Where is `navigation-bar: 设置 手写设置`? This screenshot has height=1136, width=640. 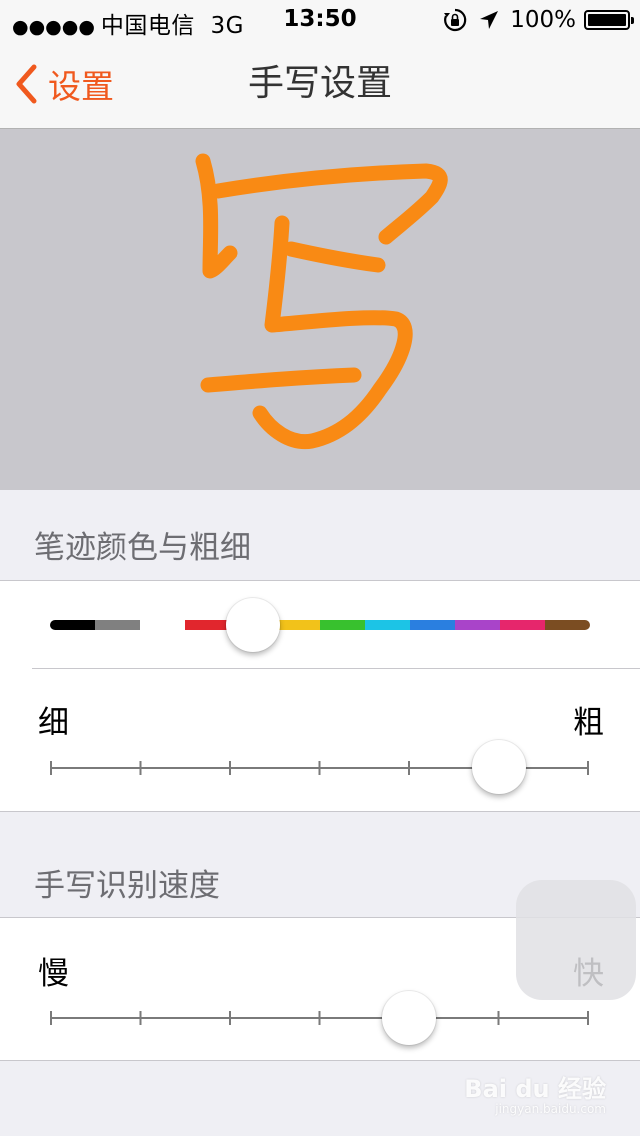
navigation-bar: 设置 手写设置 is located at coordinates (320, 84).